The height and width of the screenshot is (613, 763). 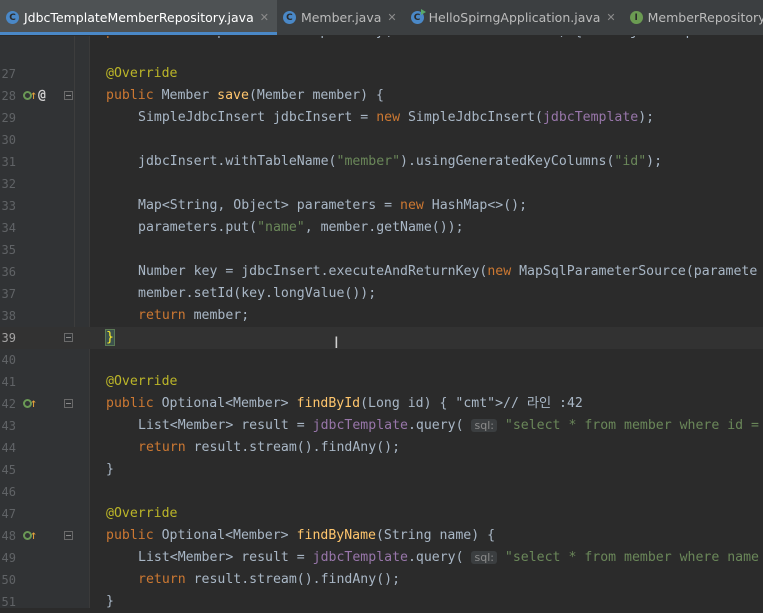 I want to click on tab-label: MemberRepository.java, so click(x=705, y=17).